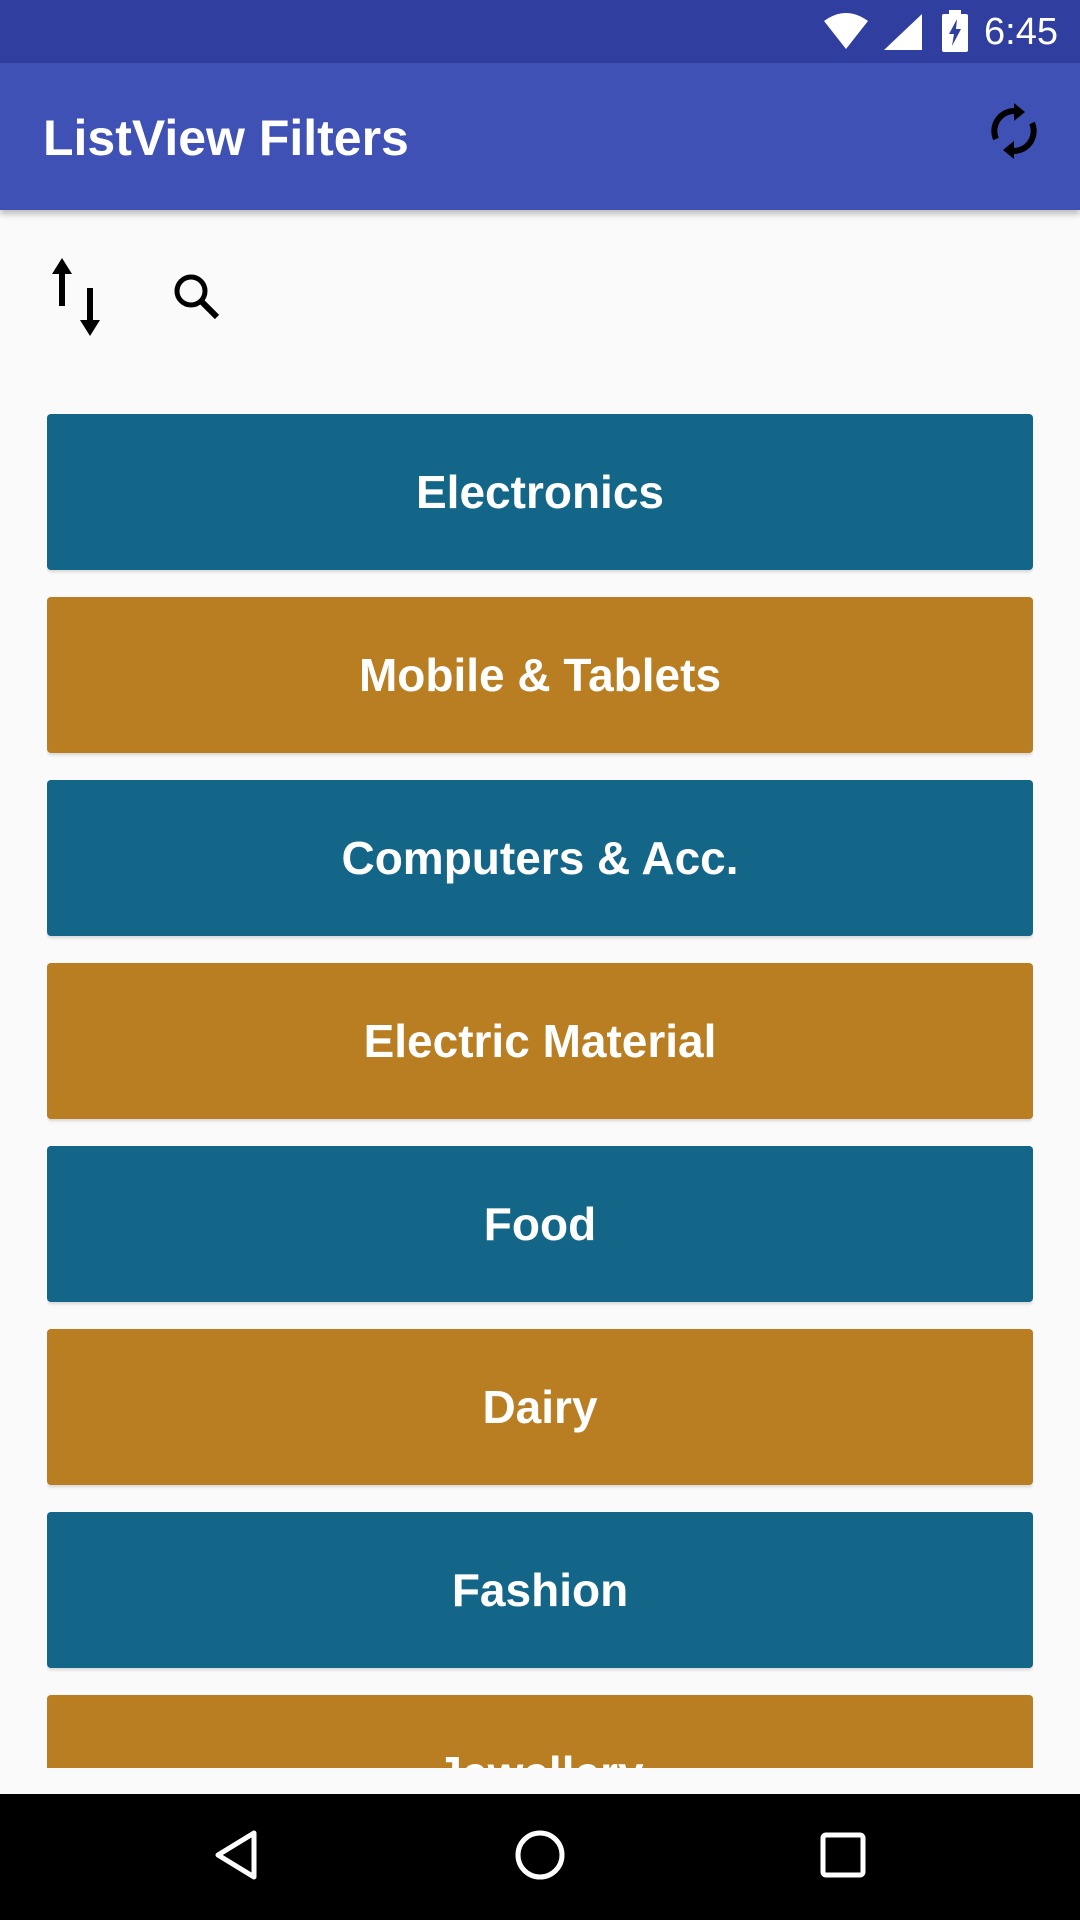  I want to click on status-time: 6:45, so click(1021, 32).